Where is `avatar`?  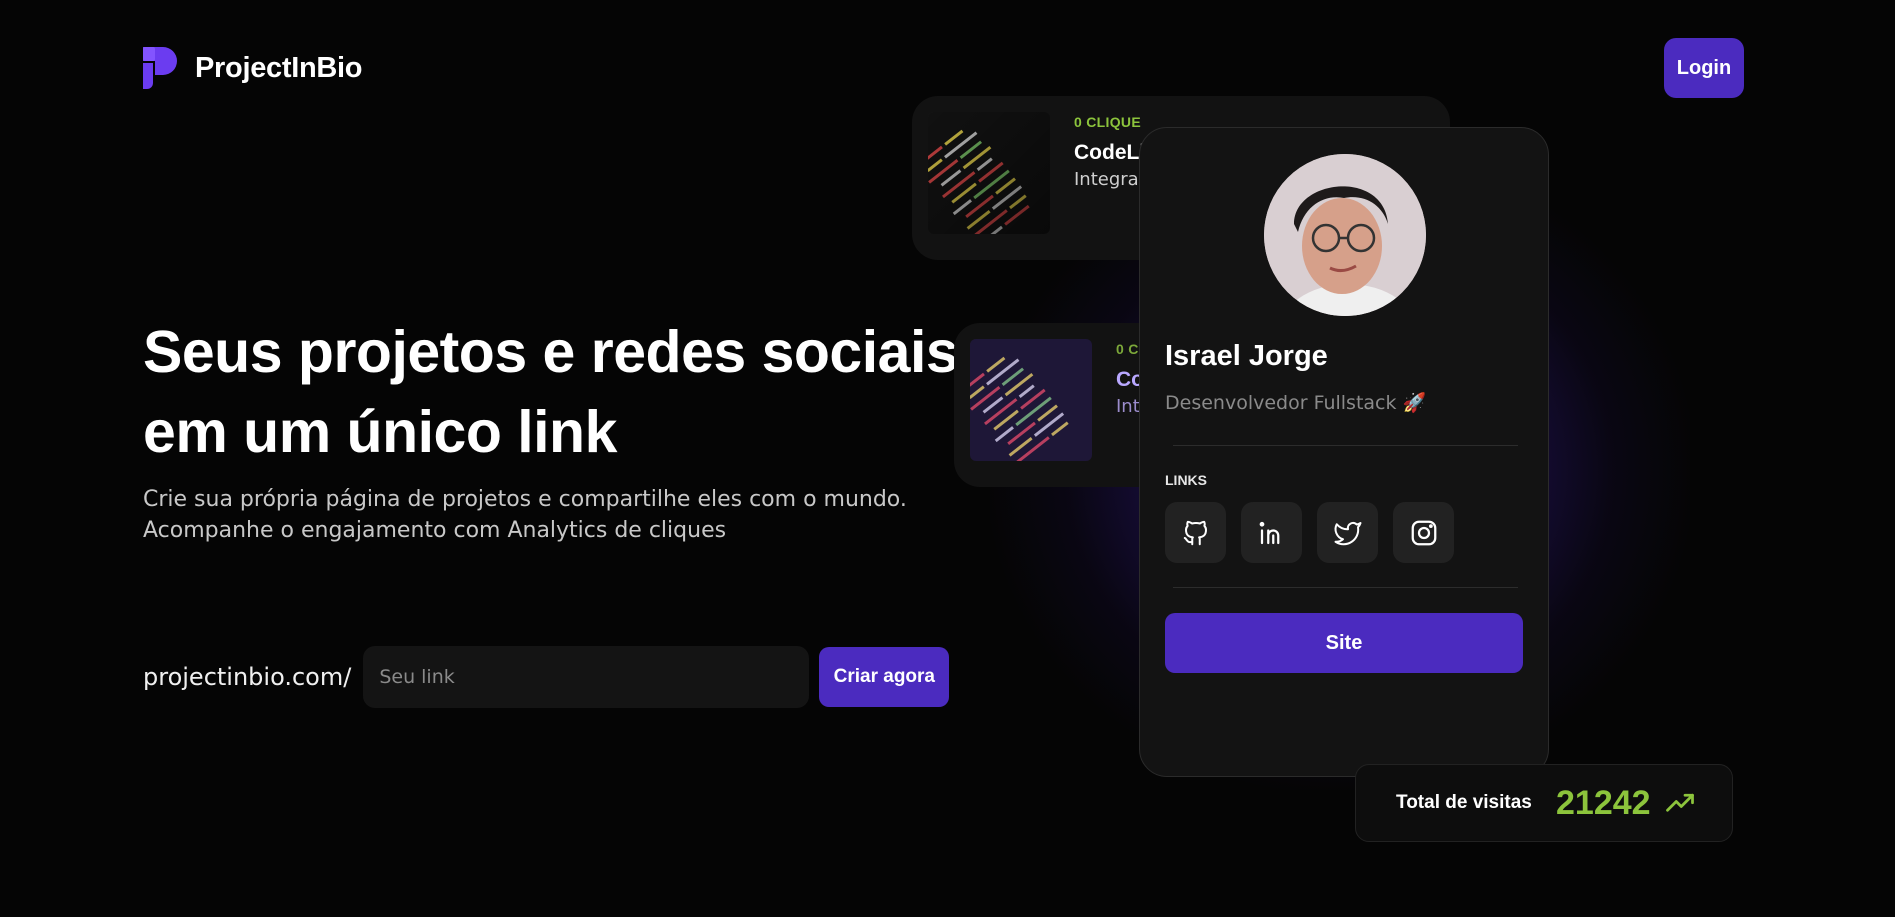
avatar is located at coordinates (1345, 235).